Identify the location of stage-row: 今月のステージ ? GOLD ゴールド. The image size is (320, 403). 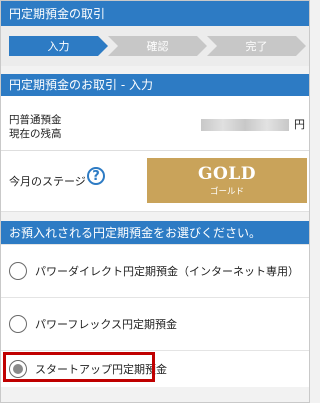
(155, 181).